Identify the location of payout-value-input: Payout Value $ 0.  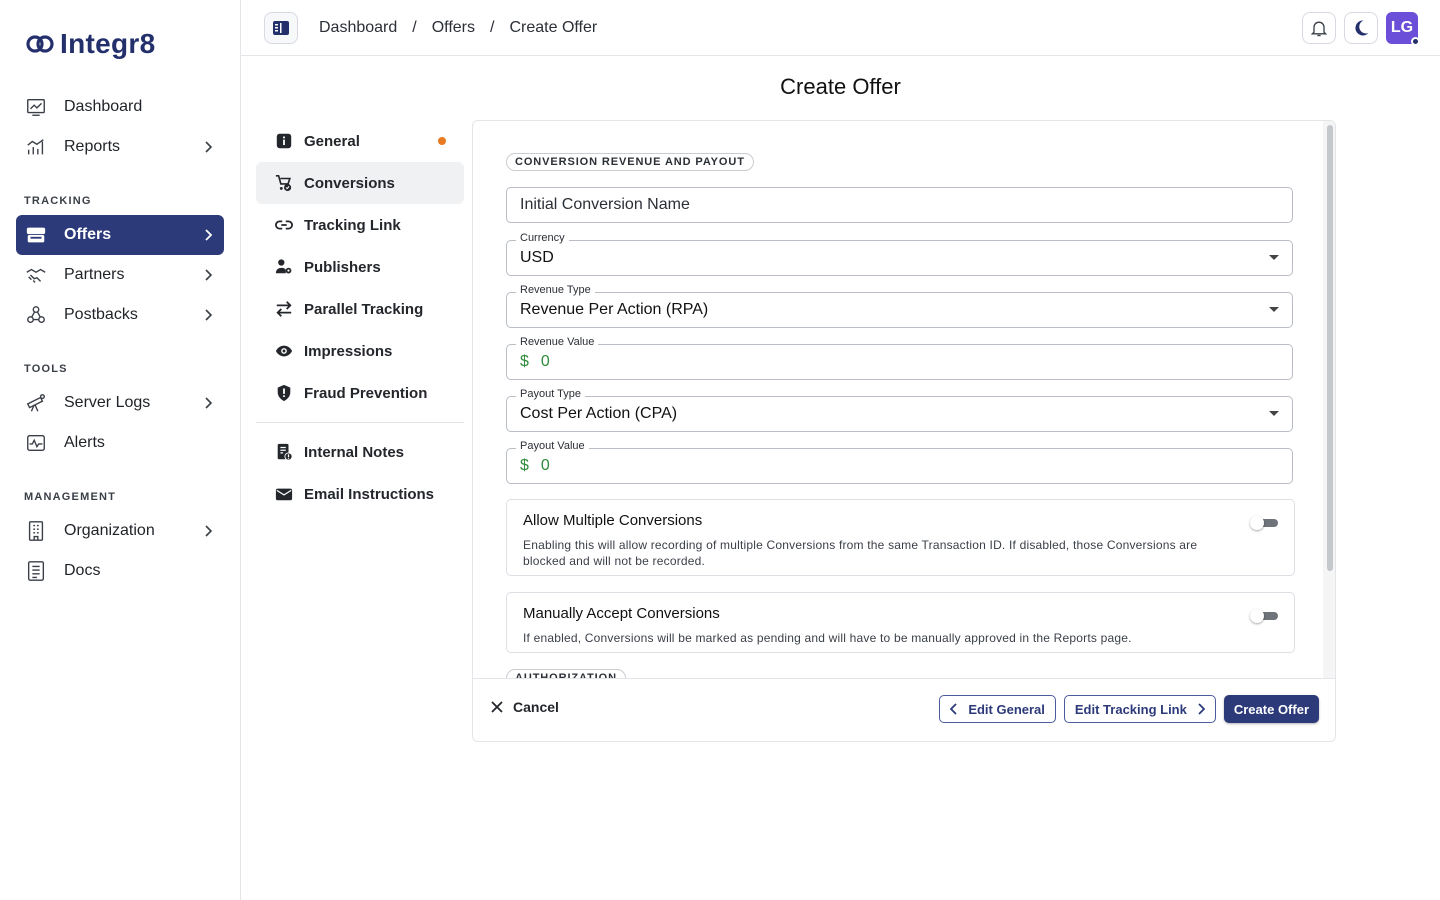
(899, 462).